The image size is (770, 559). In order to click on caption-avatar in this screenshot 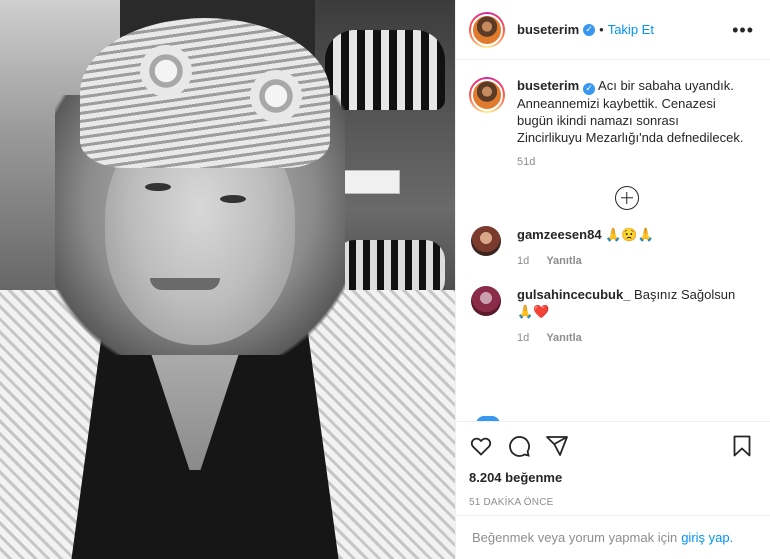, I will do `click(487, 95)`.